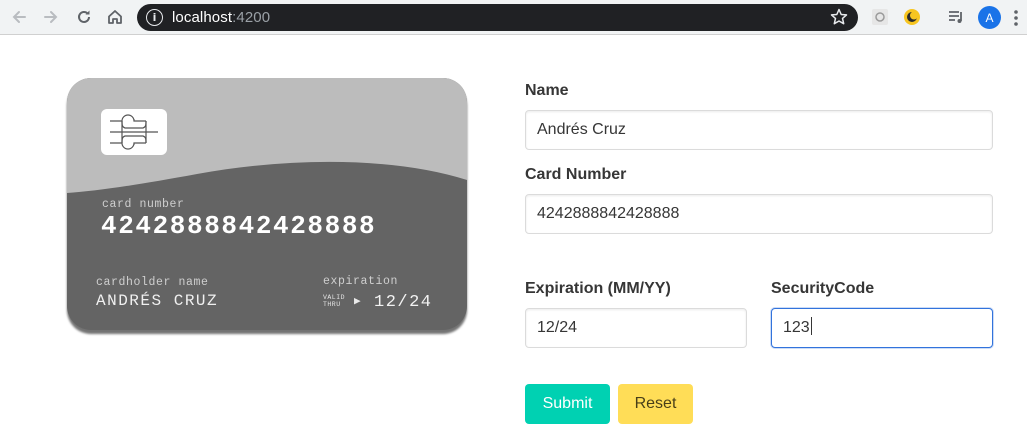 The height and width of the screenshot is (448, 1027). Describe the element at coordinates (956, 17) in the screenshot. I see `media-playlist-icon` at that location.